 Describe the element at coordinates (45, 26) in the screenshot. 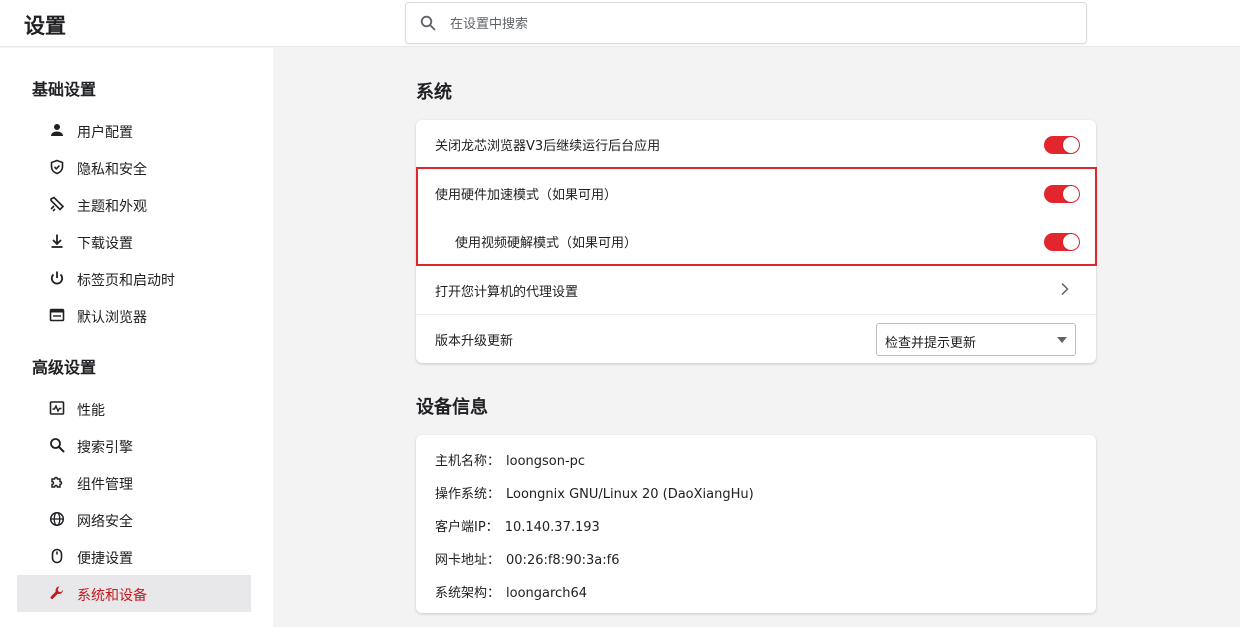

I see `app-title: 设置` at that location.